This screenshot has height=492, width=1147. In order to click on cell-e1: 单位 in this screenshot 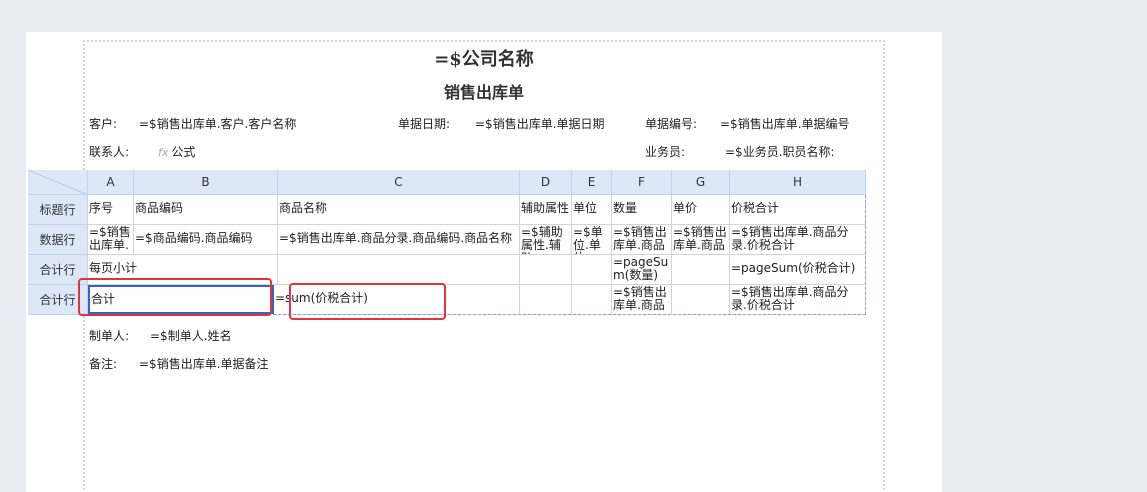, I will do `click(592, 210)`.